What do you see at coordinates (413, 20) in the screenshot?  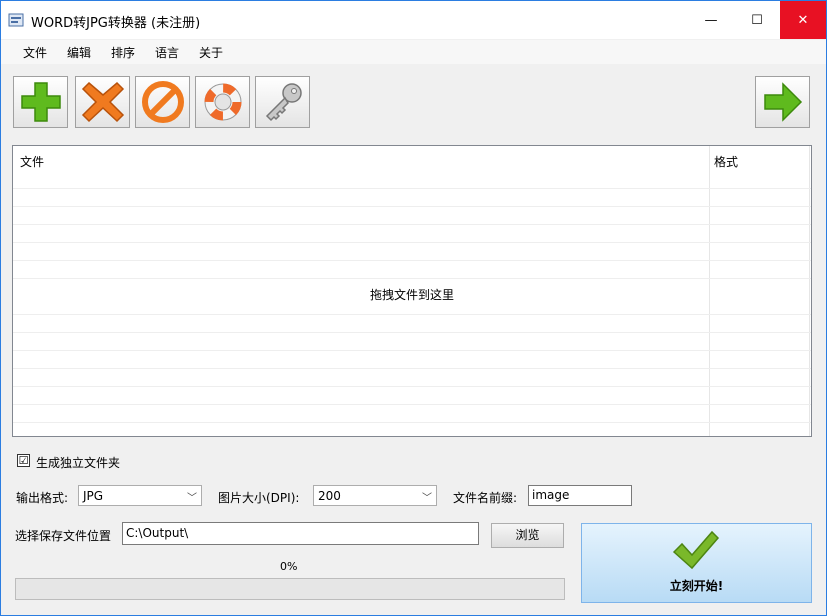 I see `title-bar: WORD转JPG转换器 (未注册) — ☐ ✕` at bounding box center [413, 20].